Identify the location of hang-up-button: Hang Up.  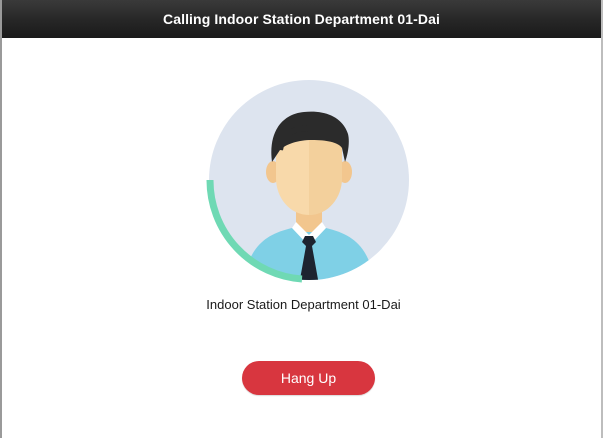
(308, 378).